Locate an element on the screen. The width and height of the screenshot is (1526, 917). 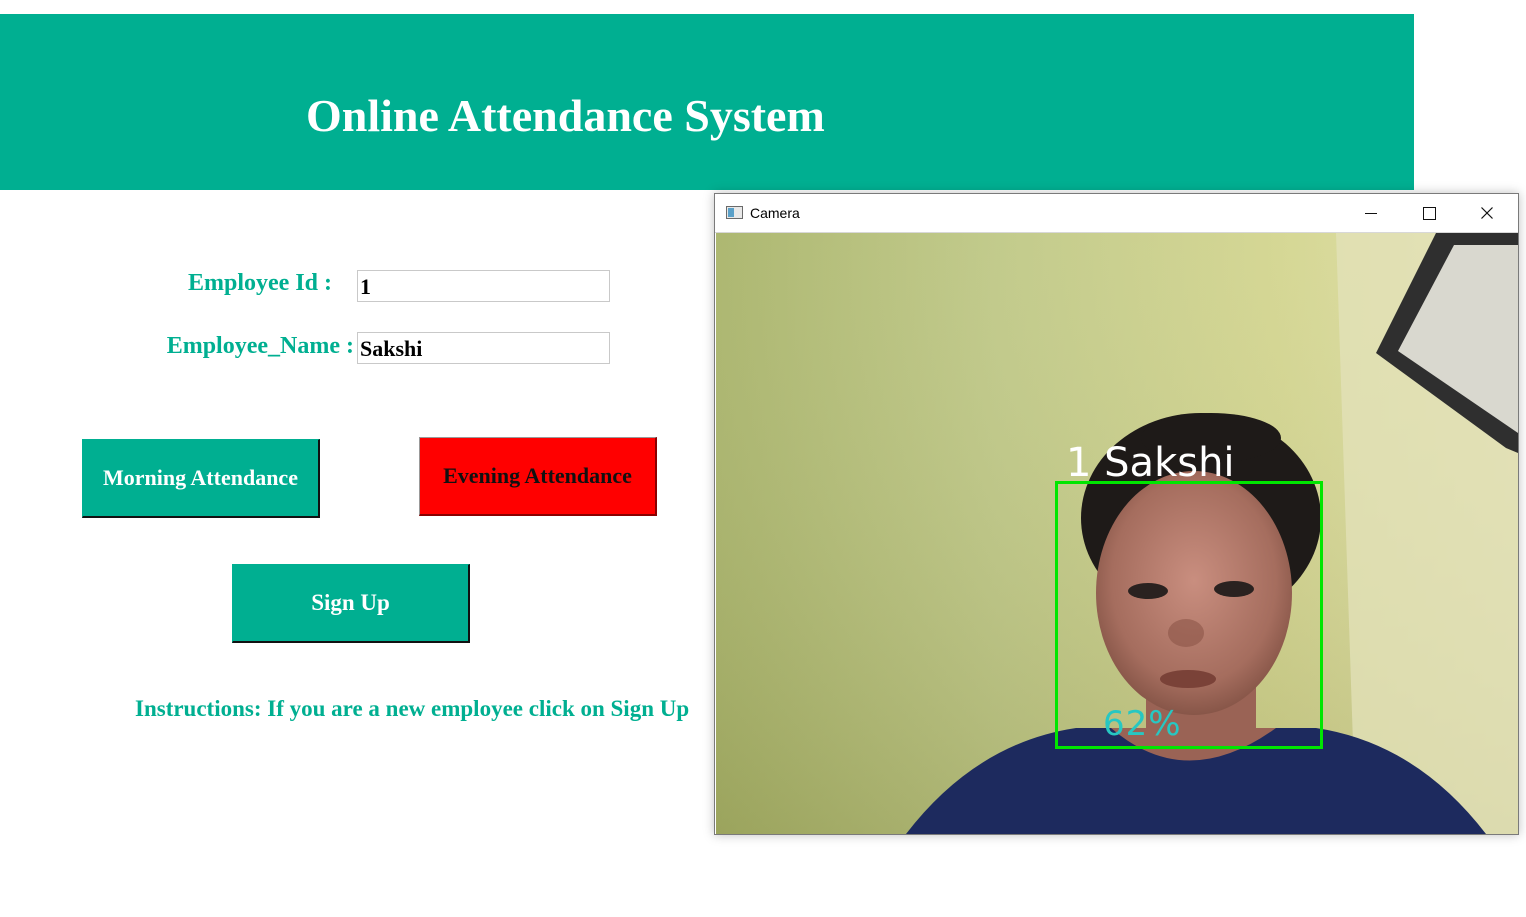
face-detection-box is located at coordinates (1189, 615).